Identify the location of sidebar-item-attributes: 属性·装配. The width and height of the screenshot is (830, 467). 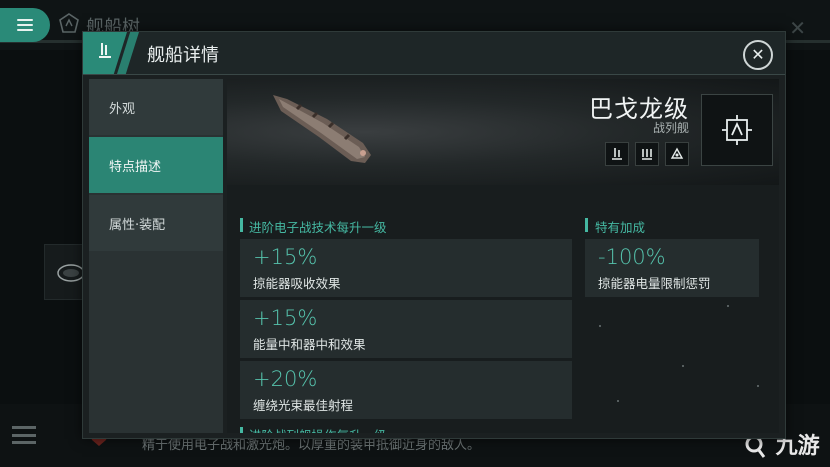
(156, 223).